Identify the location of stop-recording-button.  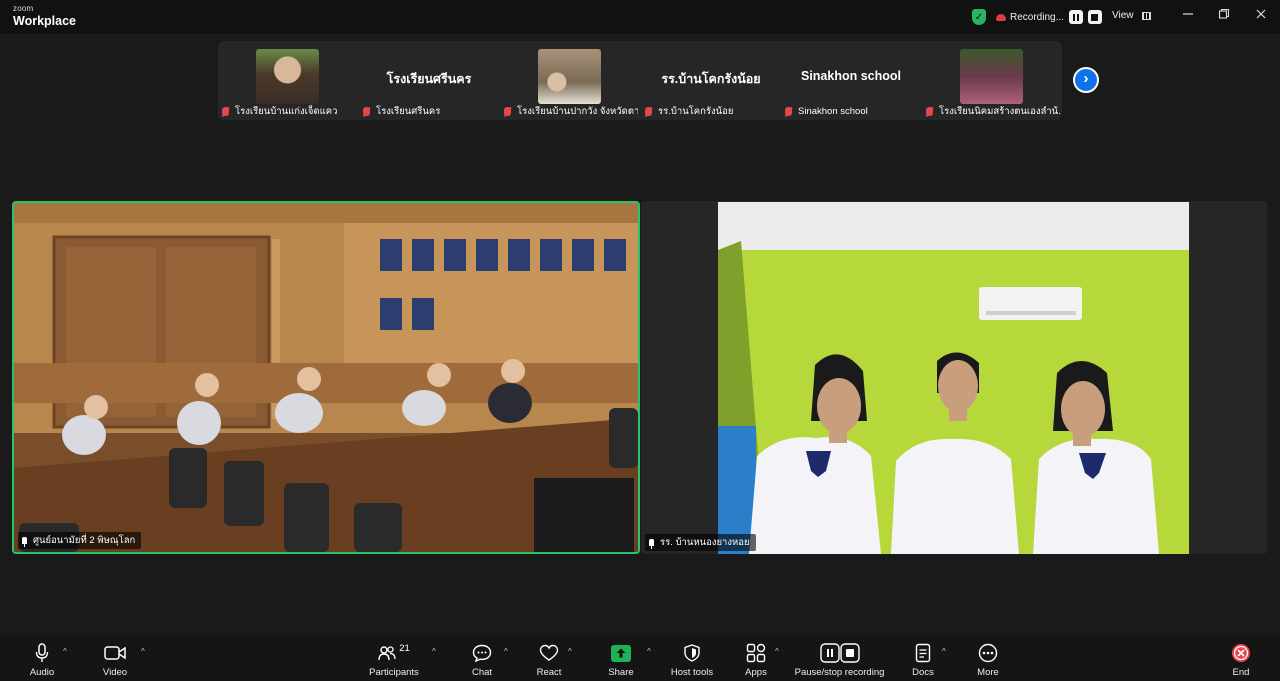
(1094, 17).